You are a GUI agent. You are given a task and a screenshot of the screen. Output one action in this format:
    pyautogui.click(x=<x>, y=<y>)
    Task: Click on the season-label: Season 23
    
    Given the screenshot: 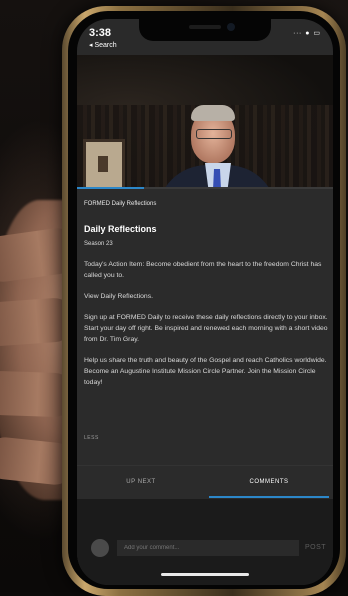 What is the action you would take?
    pyautogui.click(x=98, y=244)
    